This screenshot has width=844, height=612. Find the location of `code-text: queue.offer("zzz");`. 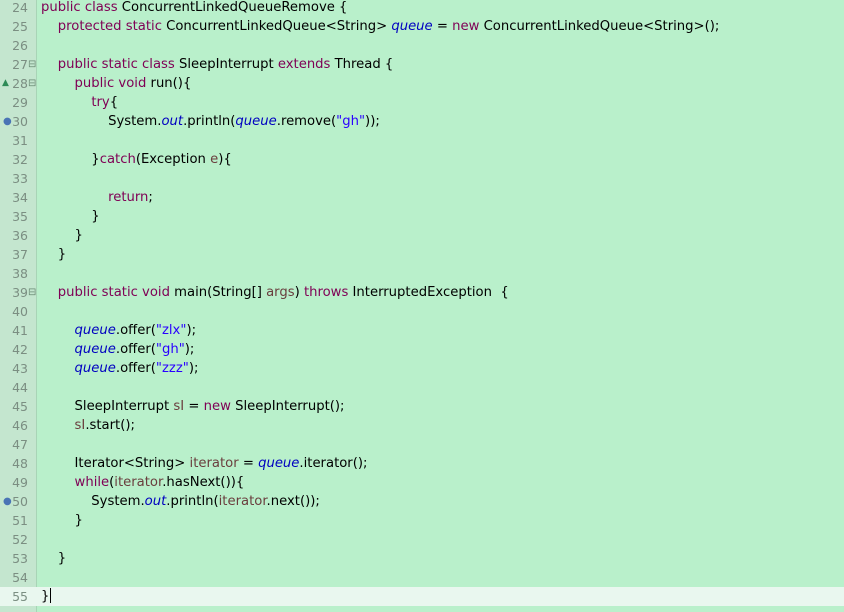

code-text: queue.offer("zzz"); is located at coordinates (120, 368).